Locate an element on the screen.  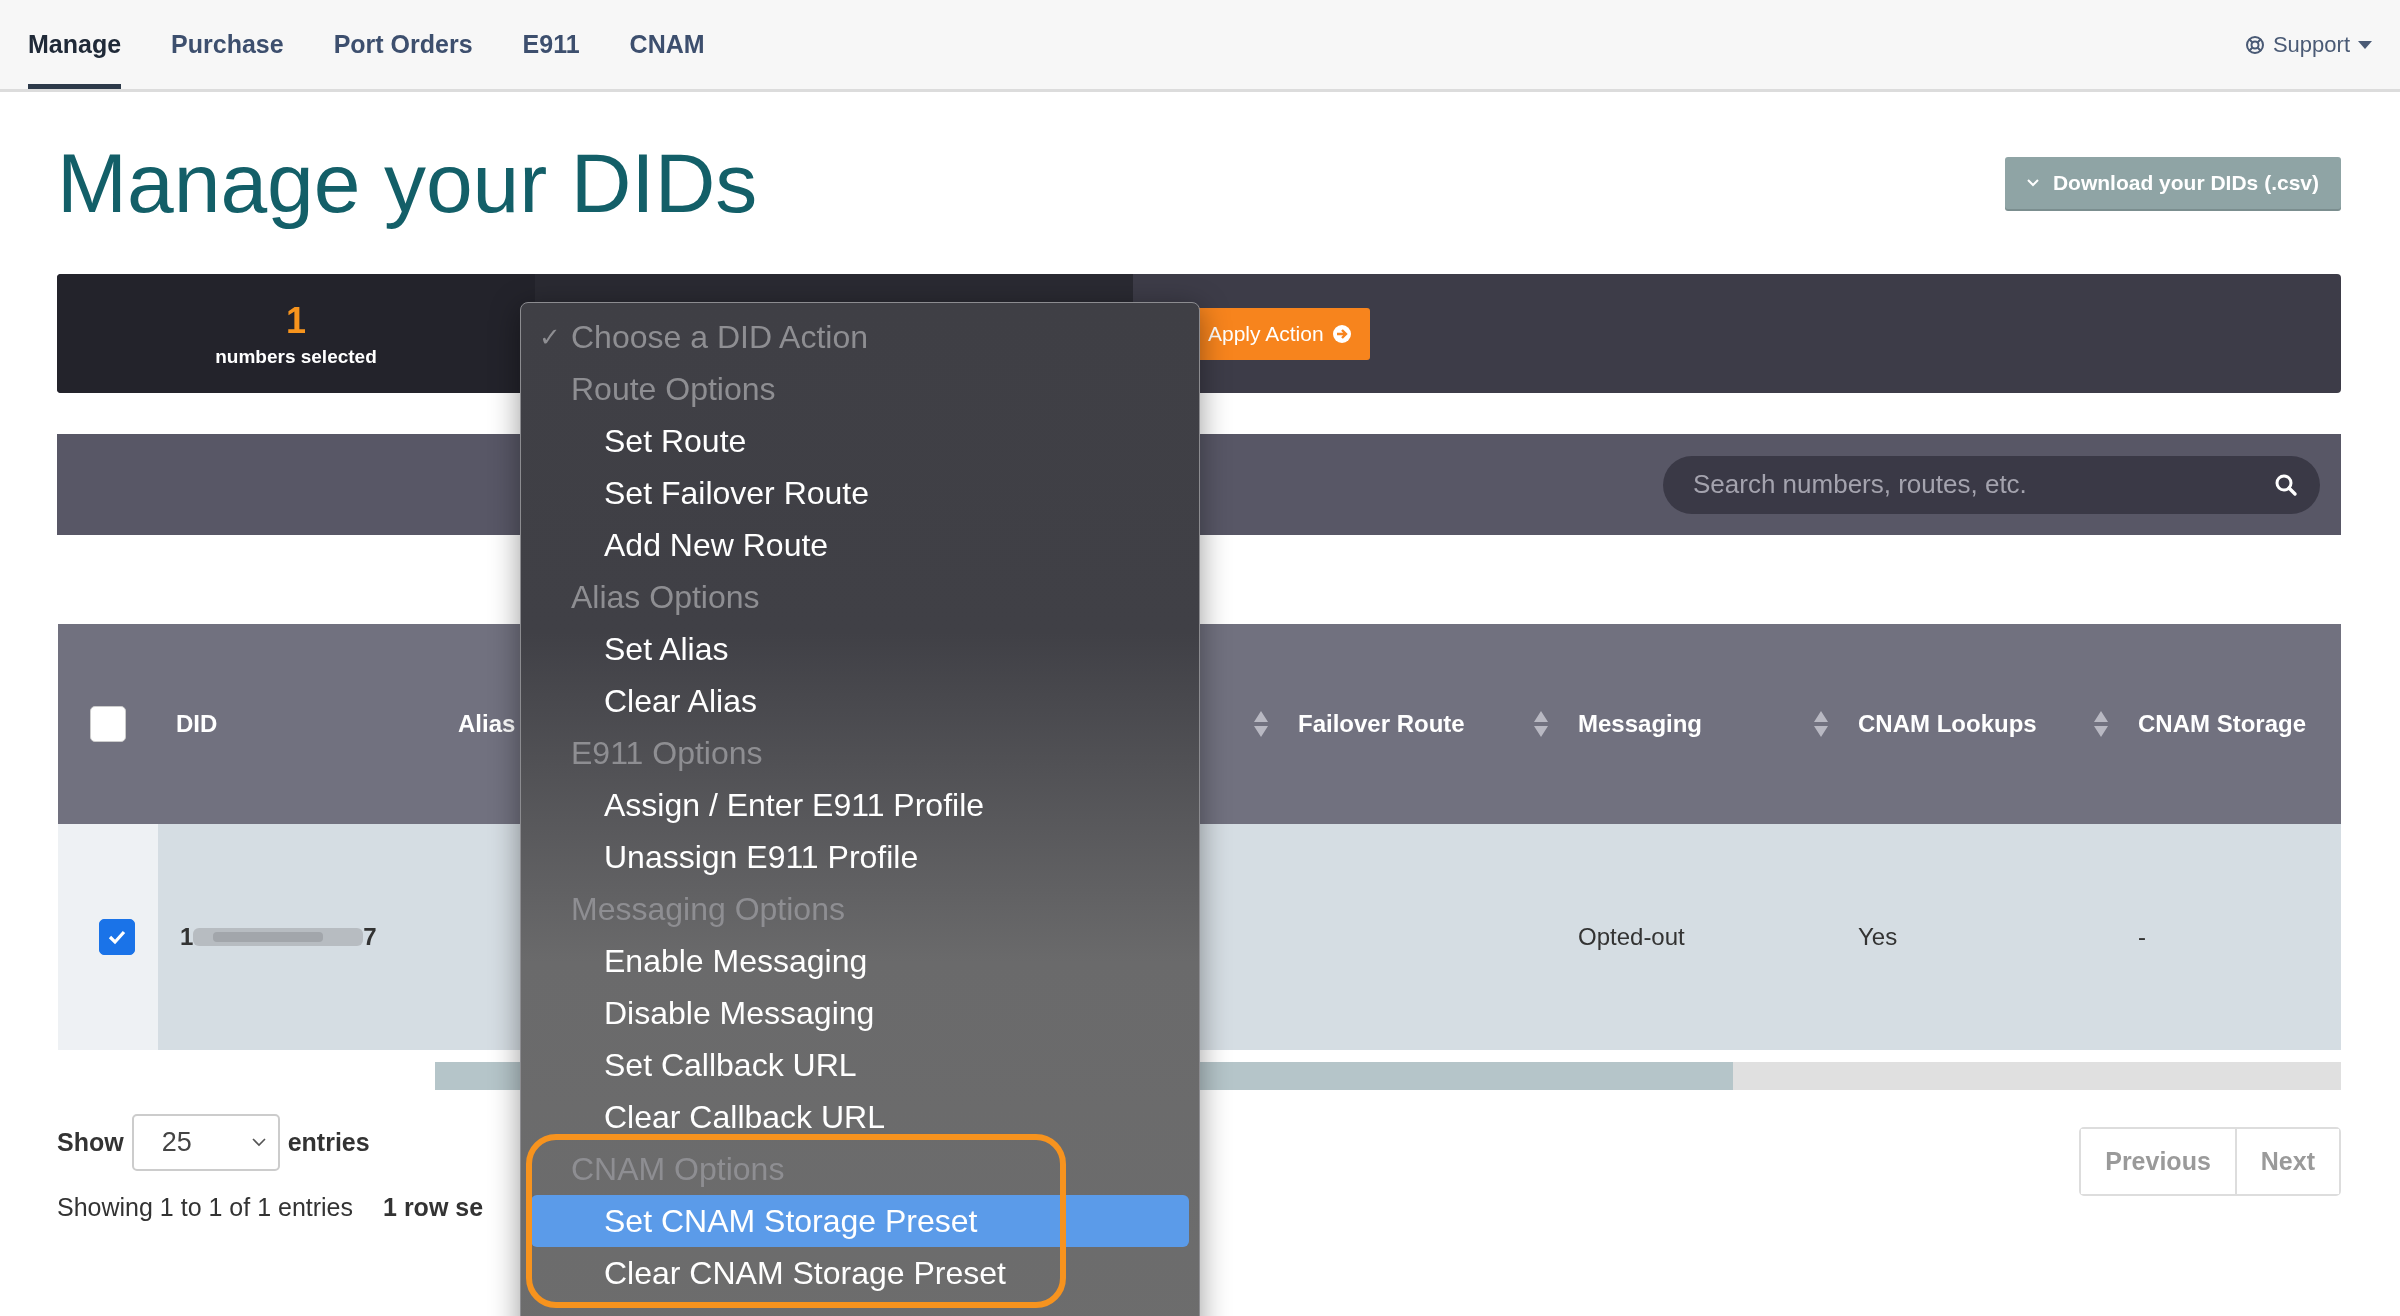
selection-info: 1 row se is located at coordinates (433, 1207).